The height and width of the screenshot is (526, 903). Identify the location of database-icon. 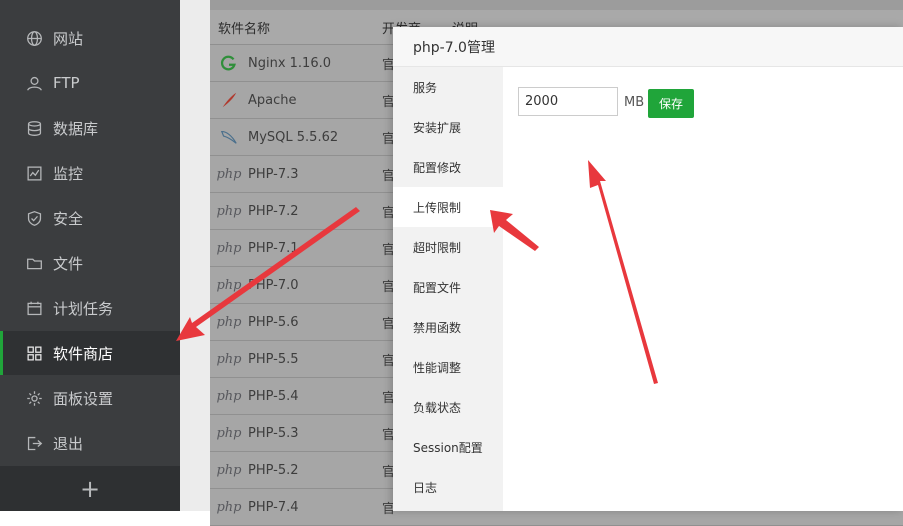
(34, 128).